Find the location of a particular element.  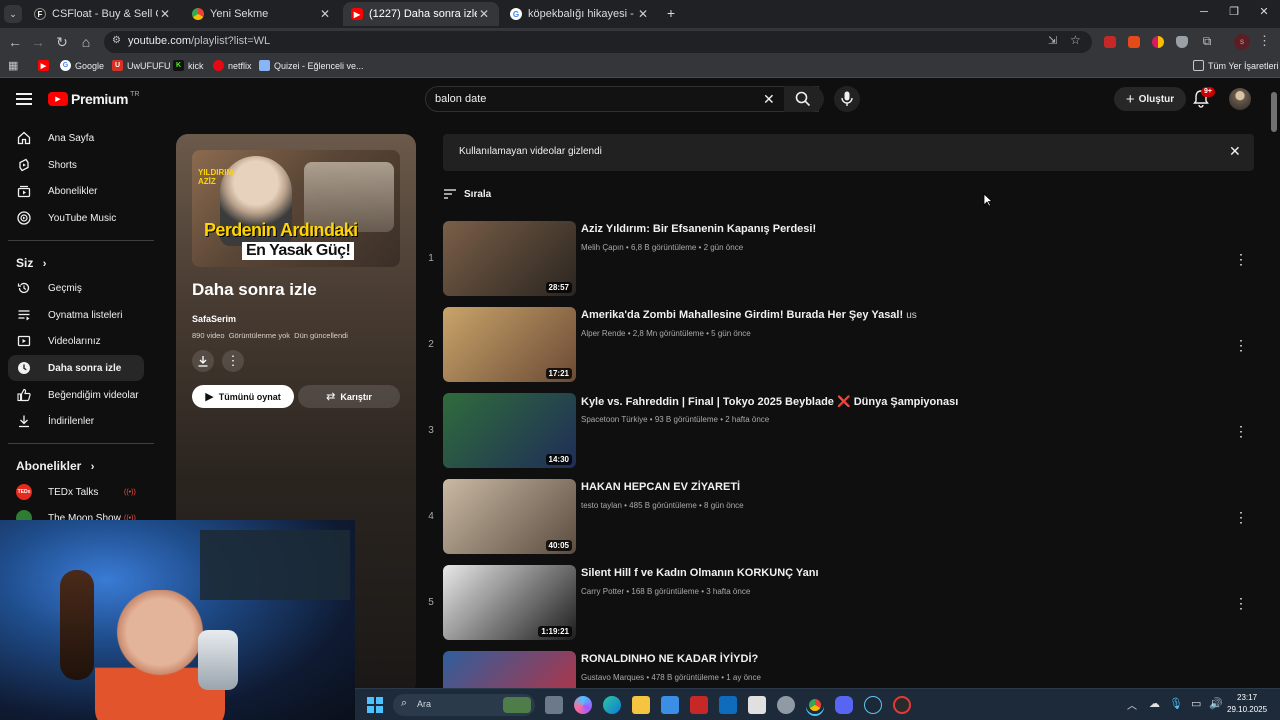

chrome-icon is located at coordinates (815, 705).